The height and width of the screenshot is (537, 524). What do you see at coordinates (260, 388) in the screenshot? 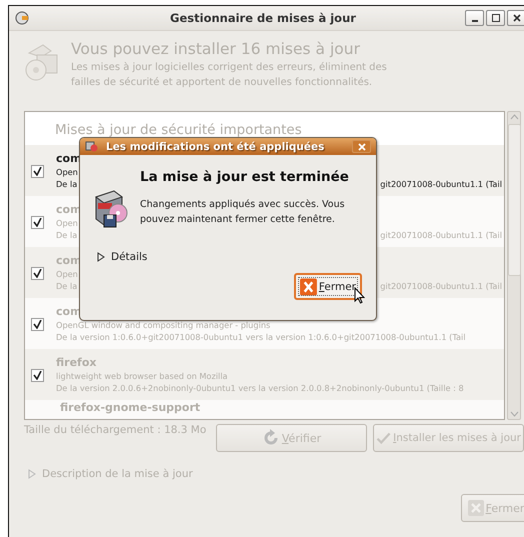
I see `version-text: De la version 2.0.0.6+2nobinonly-0ubuntu1 vers la version 2.0.0.8+2nobinonly-0ubuntu1 (Taille : 8` at bounding box center [260, 388].